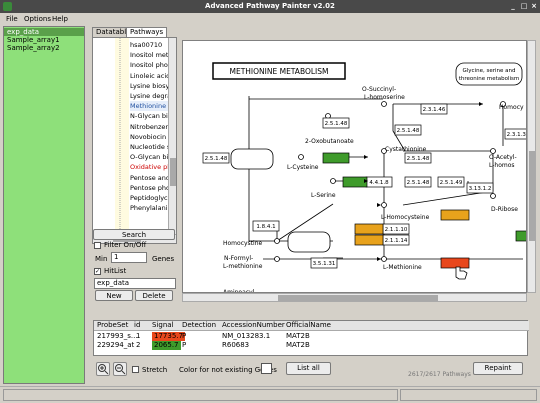  I want to click on status-bar, so click(270, 394).